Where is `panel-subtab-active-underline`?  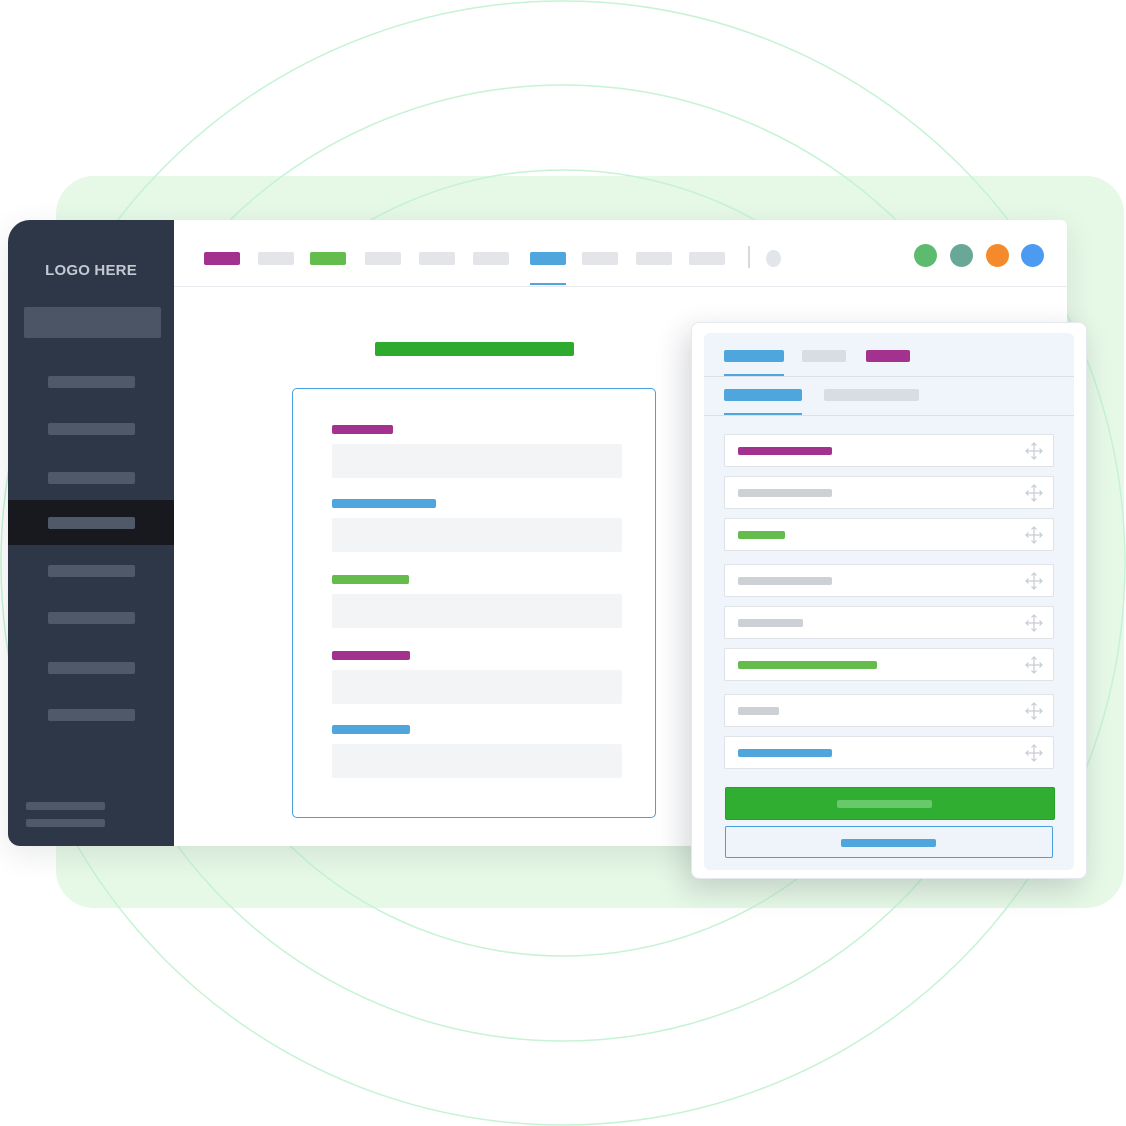
panel-subtab-active-underline is located at coordinates (763, 414).